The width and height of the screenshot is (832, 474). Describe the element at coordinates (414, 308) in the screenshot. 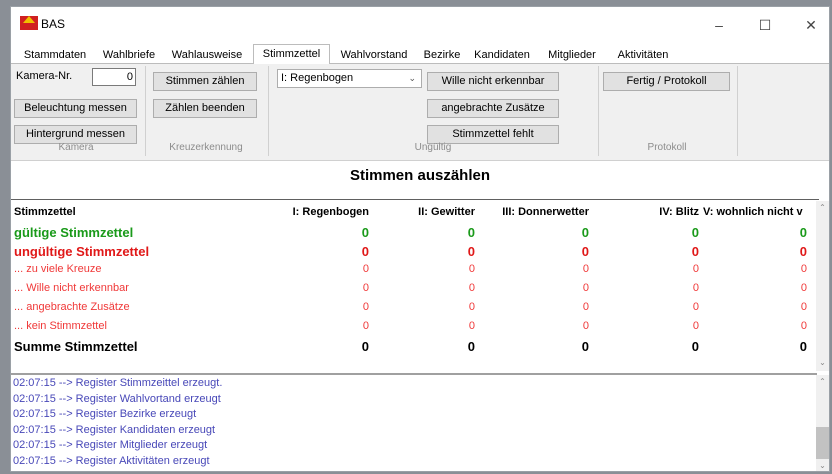

I see `table-row: ... angebrachte Zusätze 0 0 0 0 0` at that location.